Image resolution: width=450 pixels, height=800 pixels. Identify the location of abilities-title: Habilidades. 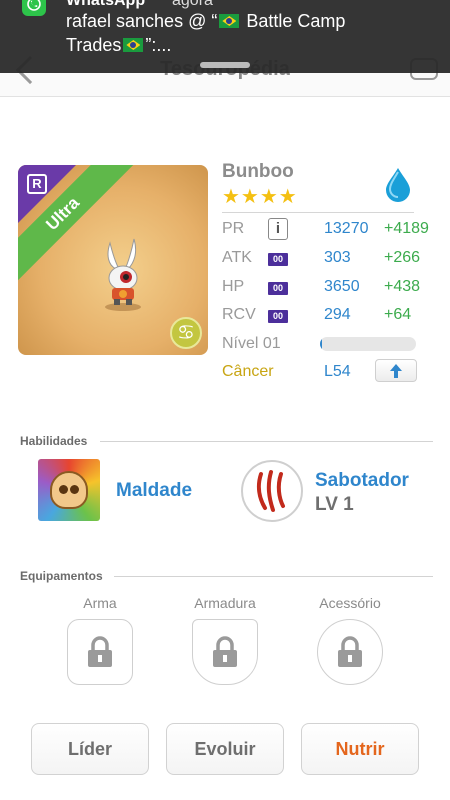
(54, 441).